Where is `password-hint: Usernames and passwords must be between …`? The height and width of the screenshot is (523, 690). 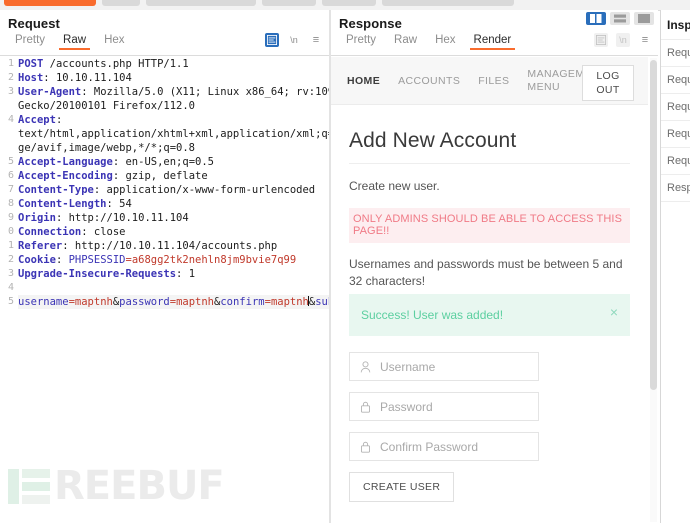 password-hint: Usernames and passwords must be between … is located at coordinates (486, 272).